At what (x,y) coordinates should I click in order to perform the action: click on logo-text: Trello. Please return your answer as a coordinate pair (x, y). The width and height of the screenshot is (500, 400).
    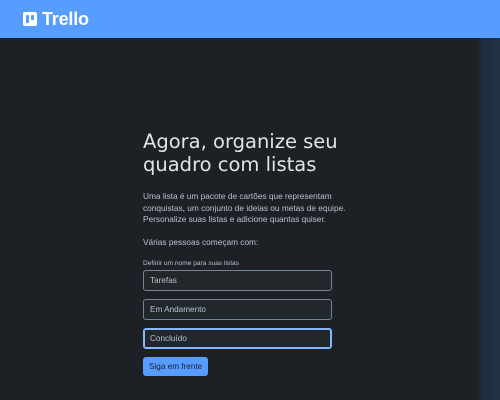
    Looking at the image, I should click on (65, 18).